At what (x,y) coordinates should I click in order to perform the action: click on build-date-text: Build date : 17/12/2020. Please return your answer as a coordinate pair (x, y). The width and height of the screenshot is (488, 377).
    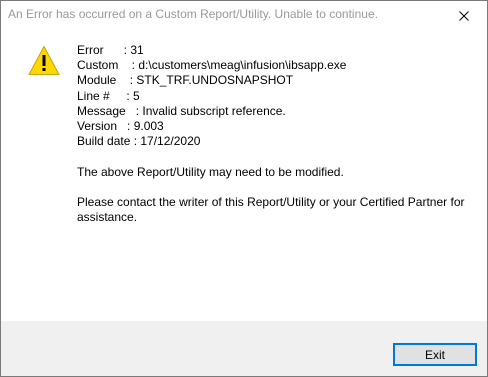
    Looking at the image, I should click on (139, 141).